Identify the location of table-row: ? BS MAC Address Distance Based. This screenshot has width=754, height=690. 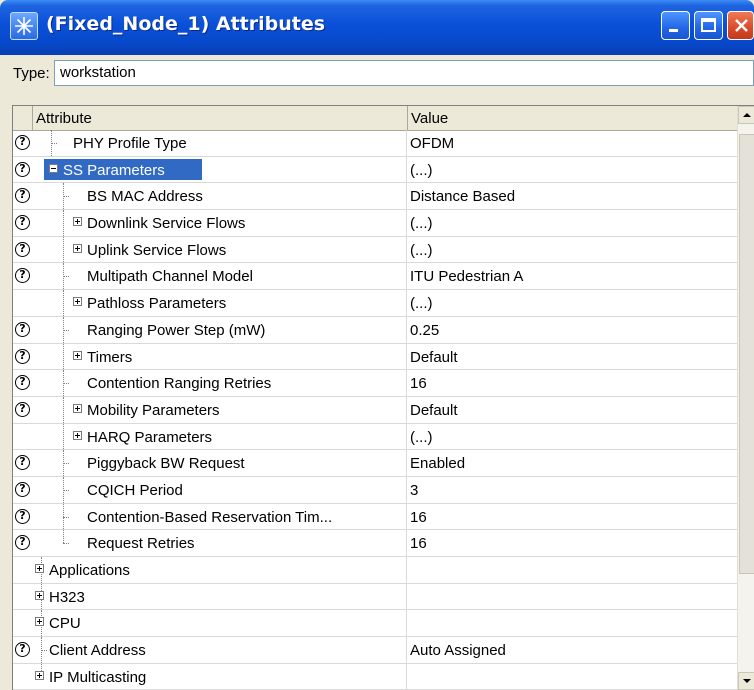
(375, 197).